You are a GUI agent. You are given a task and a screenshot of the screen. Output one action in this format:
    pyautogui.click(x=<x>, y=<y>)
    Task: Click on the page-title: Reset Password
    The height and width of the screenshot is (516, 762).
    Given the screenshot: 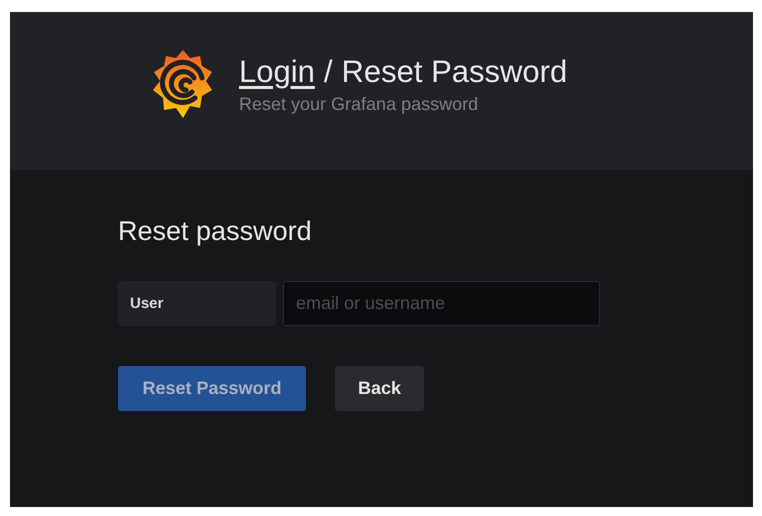 What is the action you would take?
    pyautogui.click(x=454, y=72)
    